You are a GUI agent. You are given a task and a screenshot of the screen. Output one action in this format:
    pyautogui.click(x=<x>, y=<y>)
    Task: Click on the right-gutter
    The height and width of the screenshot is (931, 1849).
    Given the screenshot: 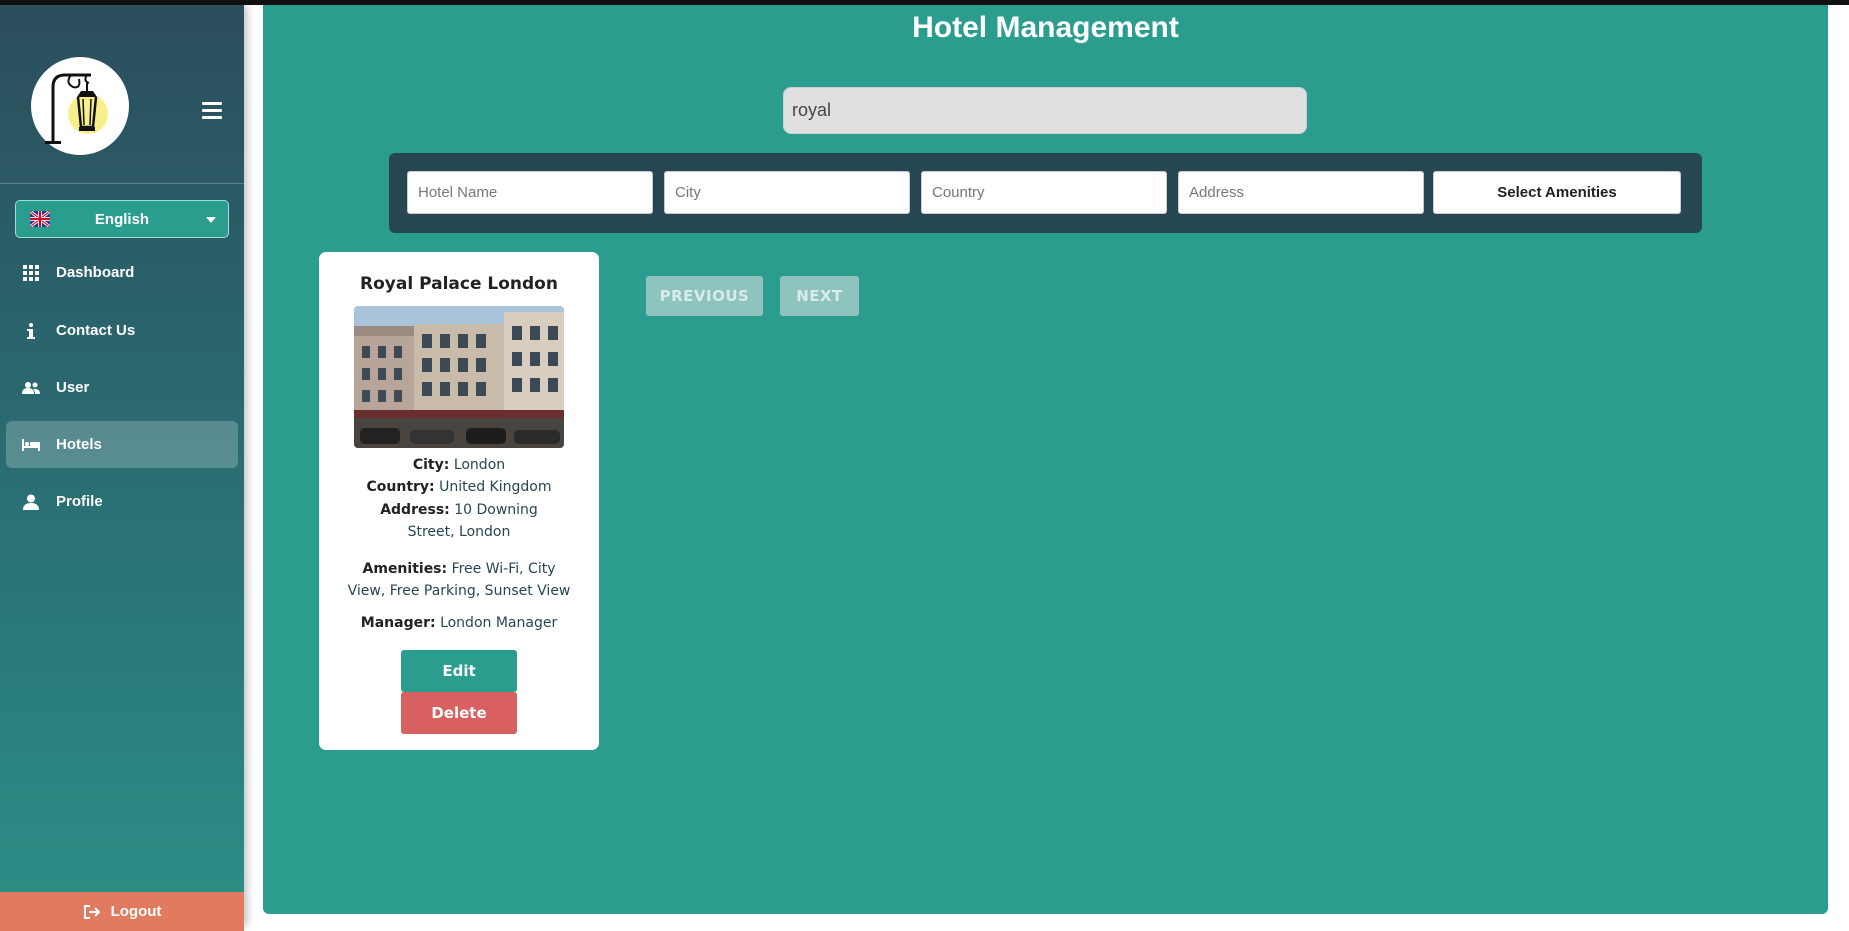 What is the action you would take?
    pyautogui.click(x=1838, y=465)
    